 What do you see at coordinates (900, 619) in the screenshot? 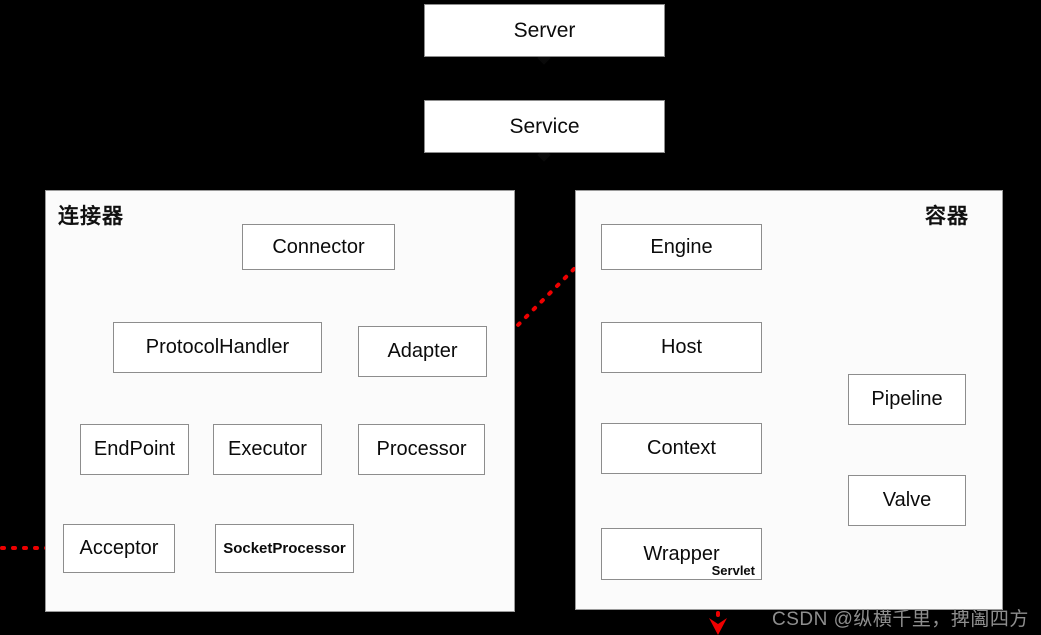
I see `csdn-watermark: CSDN @纵横千里，捭阖四方` at bounding box center [900, 619].